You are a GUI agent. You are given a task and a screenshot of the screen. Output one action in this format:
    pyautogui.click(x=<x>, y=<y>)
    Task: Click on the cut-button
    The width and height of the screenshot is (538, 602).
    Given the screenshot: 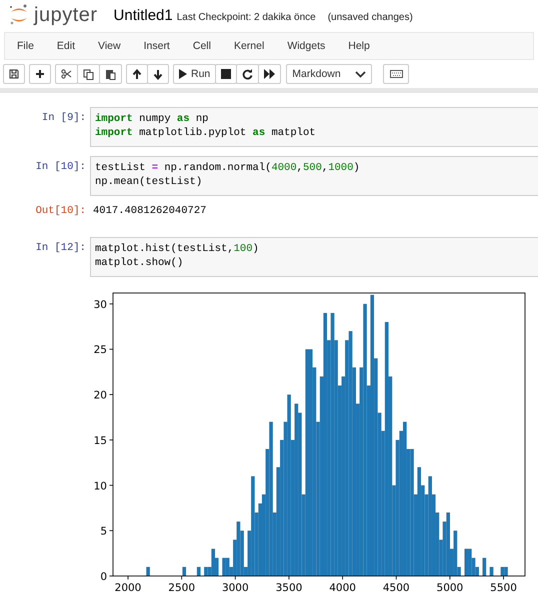 What is the action you would take?
    pyautogui.click(x=66, y=74)
    